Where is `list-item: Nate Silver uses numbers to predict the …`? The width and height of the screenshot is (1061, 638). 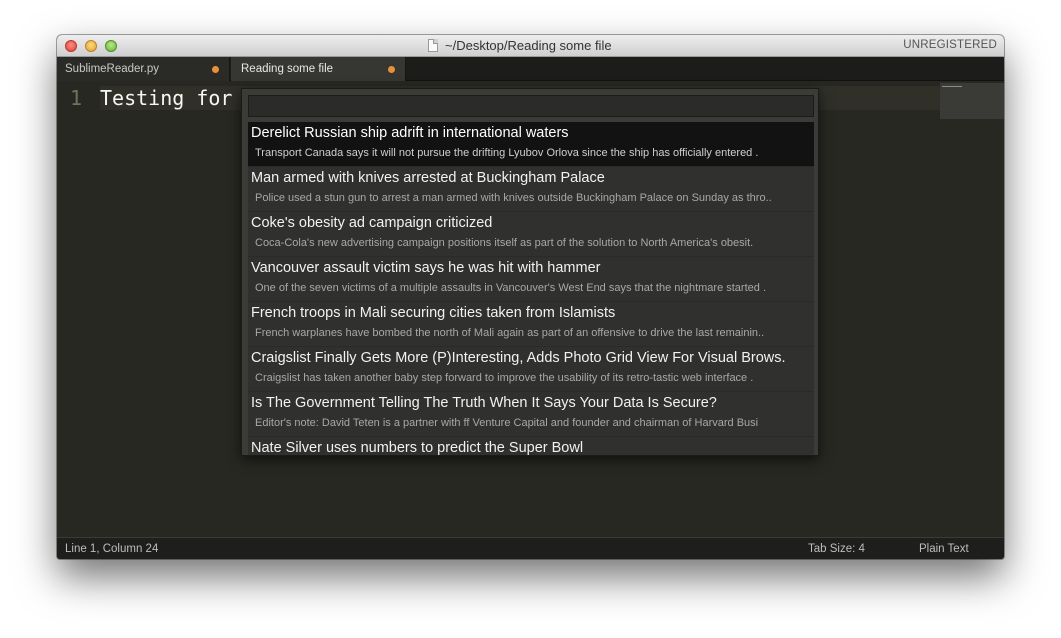
list-item: Nate Silver uses numbers to predict the … is located at coordinates (531, 446).